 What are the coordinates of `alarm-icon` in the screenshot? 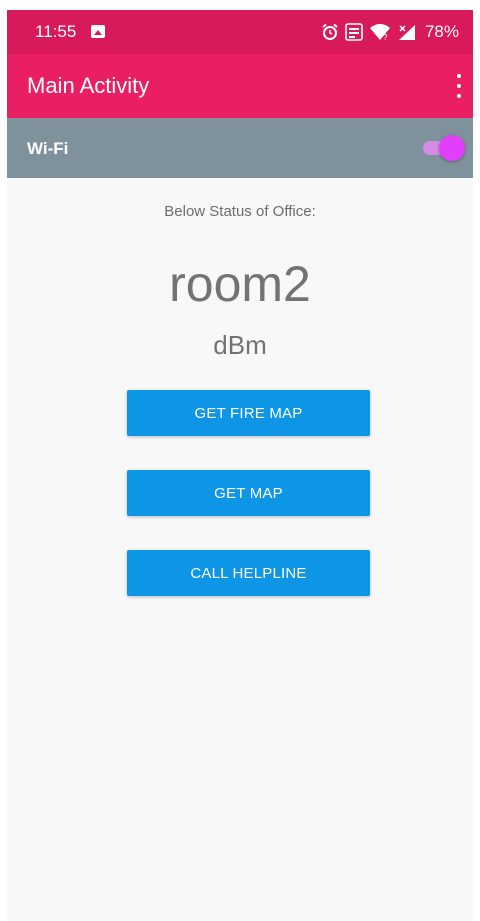 It's located at (330, 31).